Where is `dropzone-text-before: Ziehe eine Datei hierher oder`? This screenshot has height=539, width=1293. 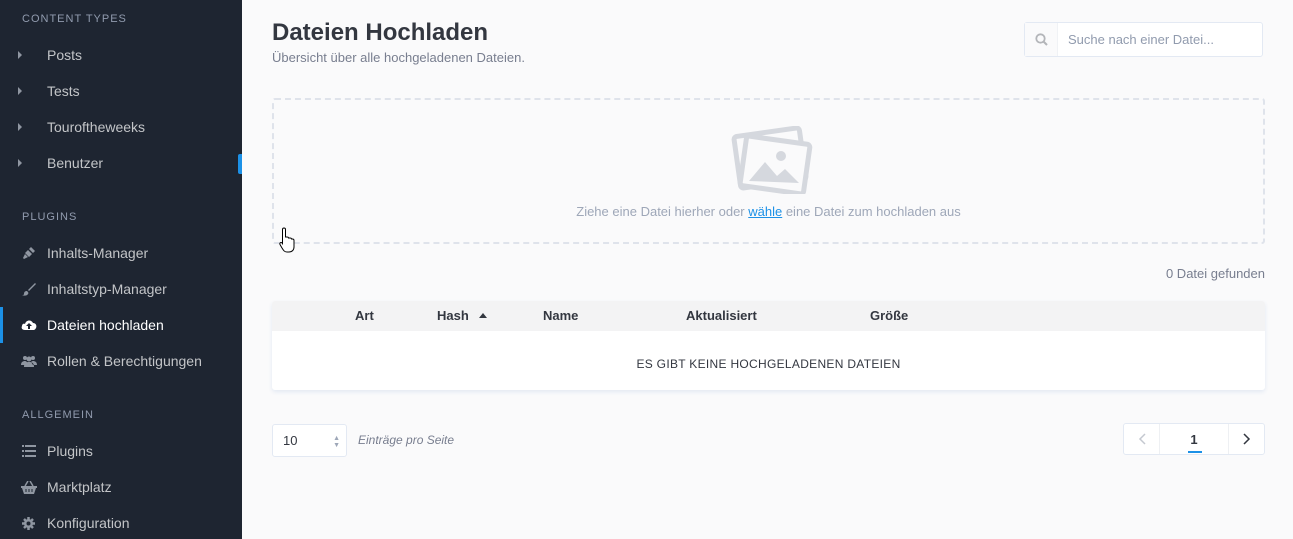
dropzone-text-before: Ziehe eine Datei hierher oder is located at coordinates (662, 211).